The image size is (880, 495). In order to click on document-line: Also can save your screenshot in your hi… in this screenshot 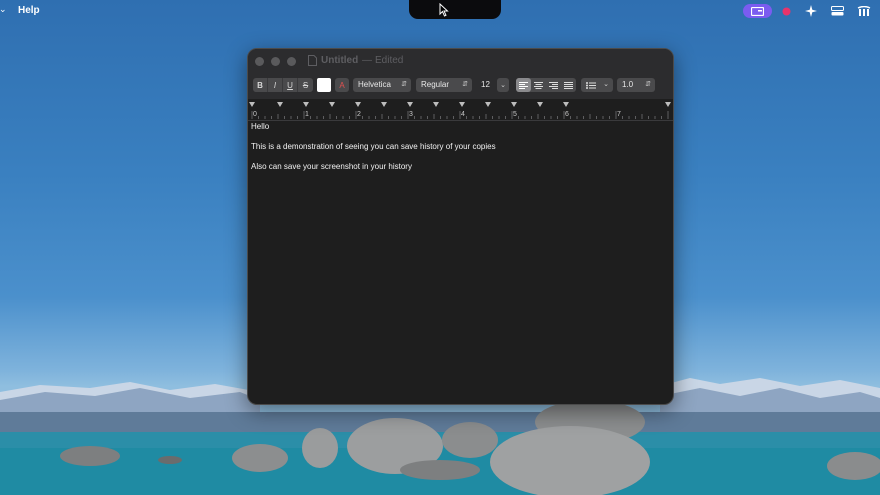, I will do `click(331, 166)`.